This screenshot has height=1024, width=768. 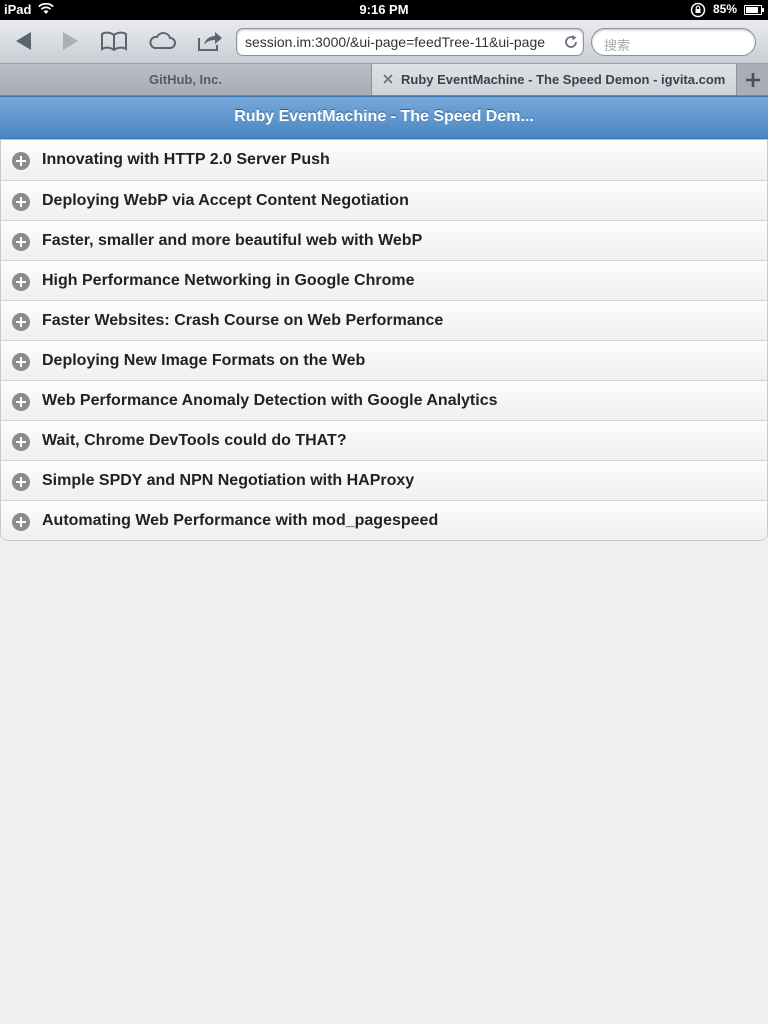 What do you see at coordinates (384, 360) in the screenshot?
I see `list-item: Deploying New Image Formats on the Web` at bounding box center [384, 360].